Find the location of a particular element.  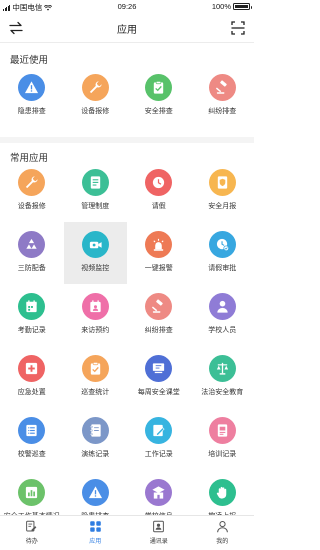

app-item: 三防配备 is located at coordinates (32, 253).